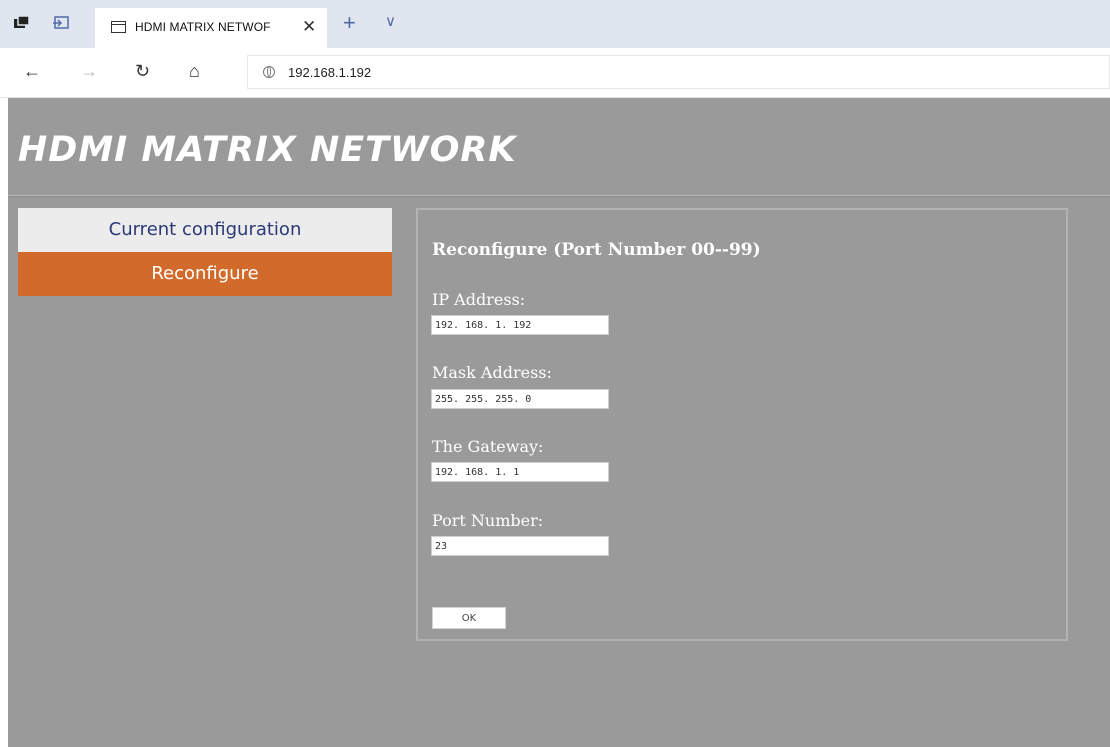  I want to click on browser-tab-bar: HDMI MATRIX NETWOF ✕ + ∨, so click(555, 24).